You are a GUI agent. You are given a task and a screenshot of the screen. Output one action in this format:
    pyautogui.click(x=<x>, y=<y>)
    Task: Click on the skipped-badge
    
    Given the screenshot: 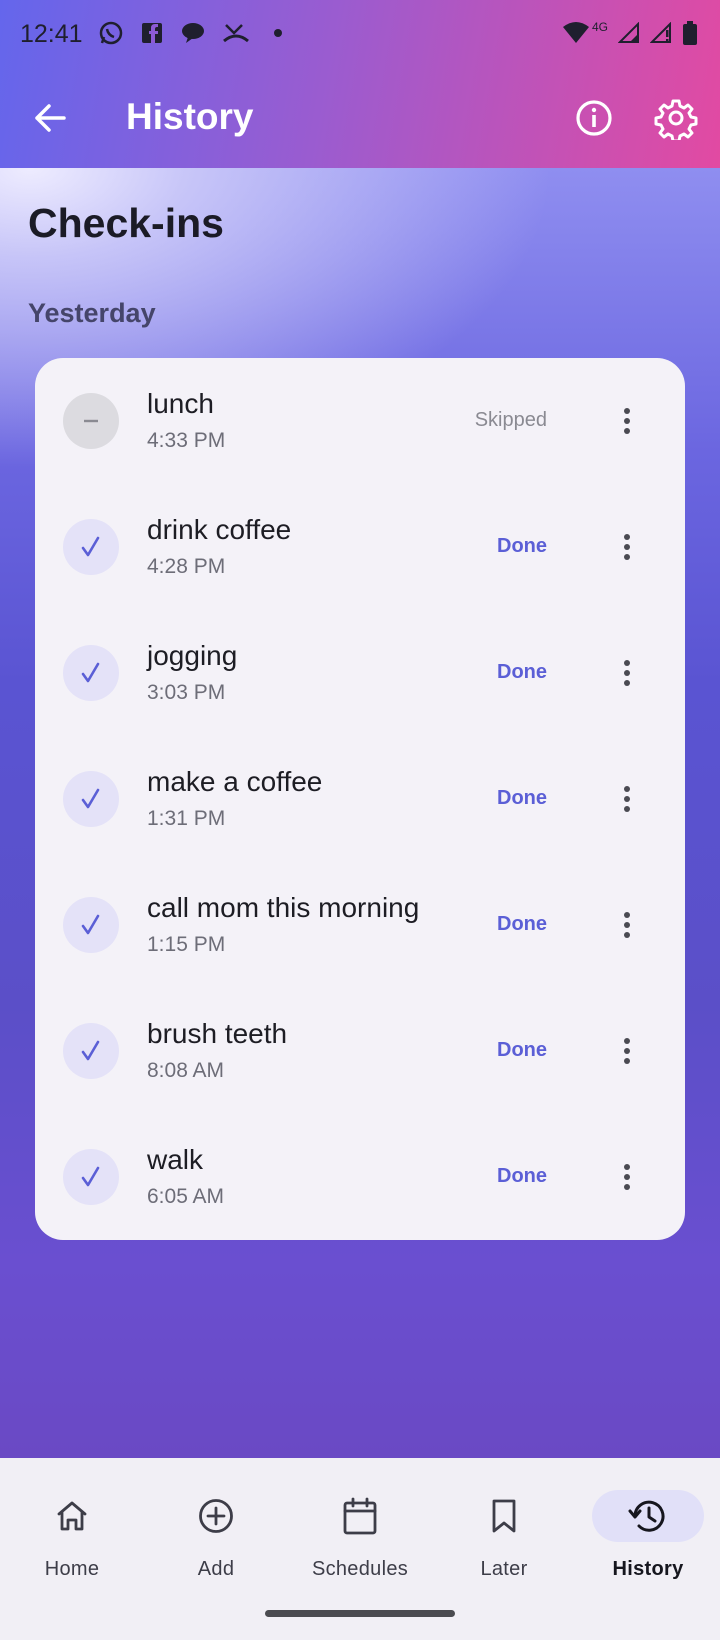 What is the action you would take?
    pyautogui.click(x=91, y=421)
    